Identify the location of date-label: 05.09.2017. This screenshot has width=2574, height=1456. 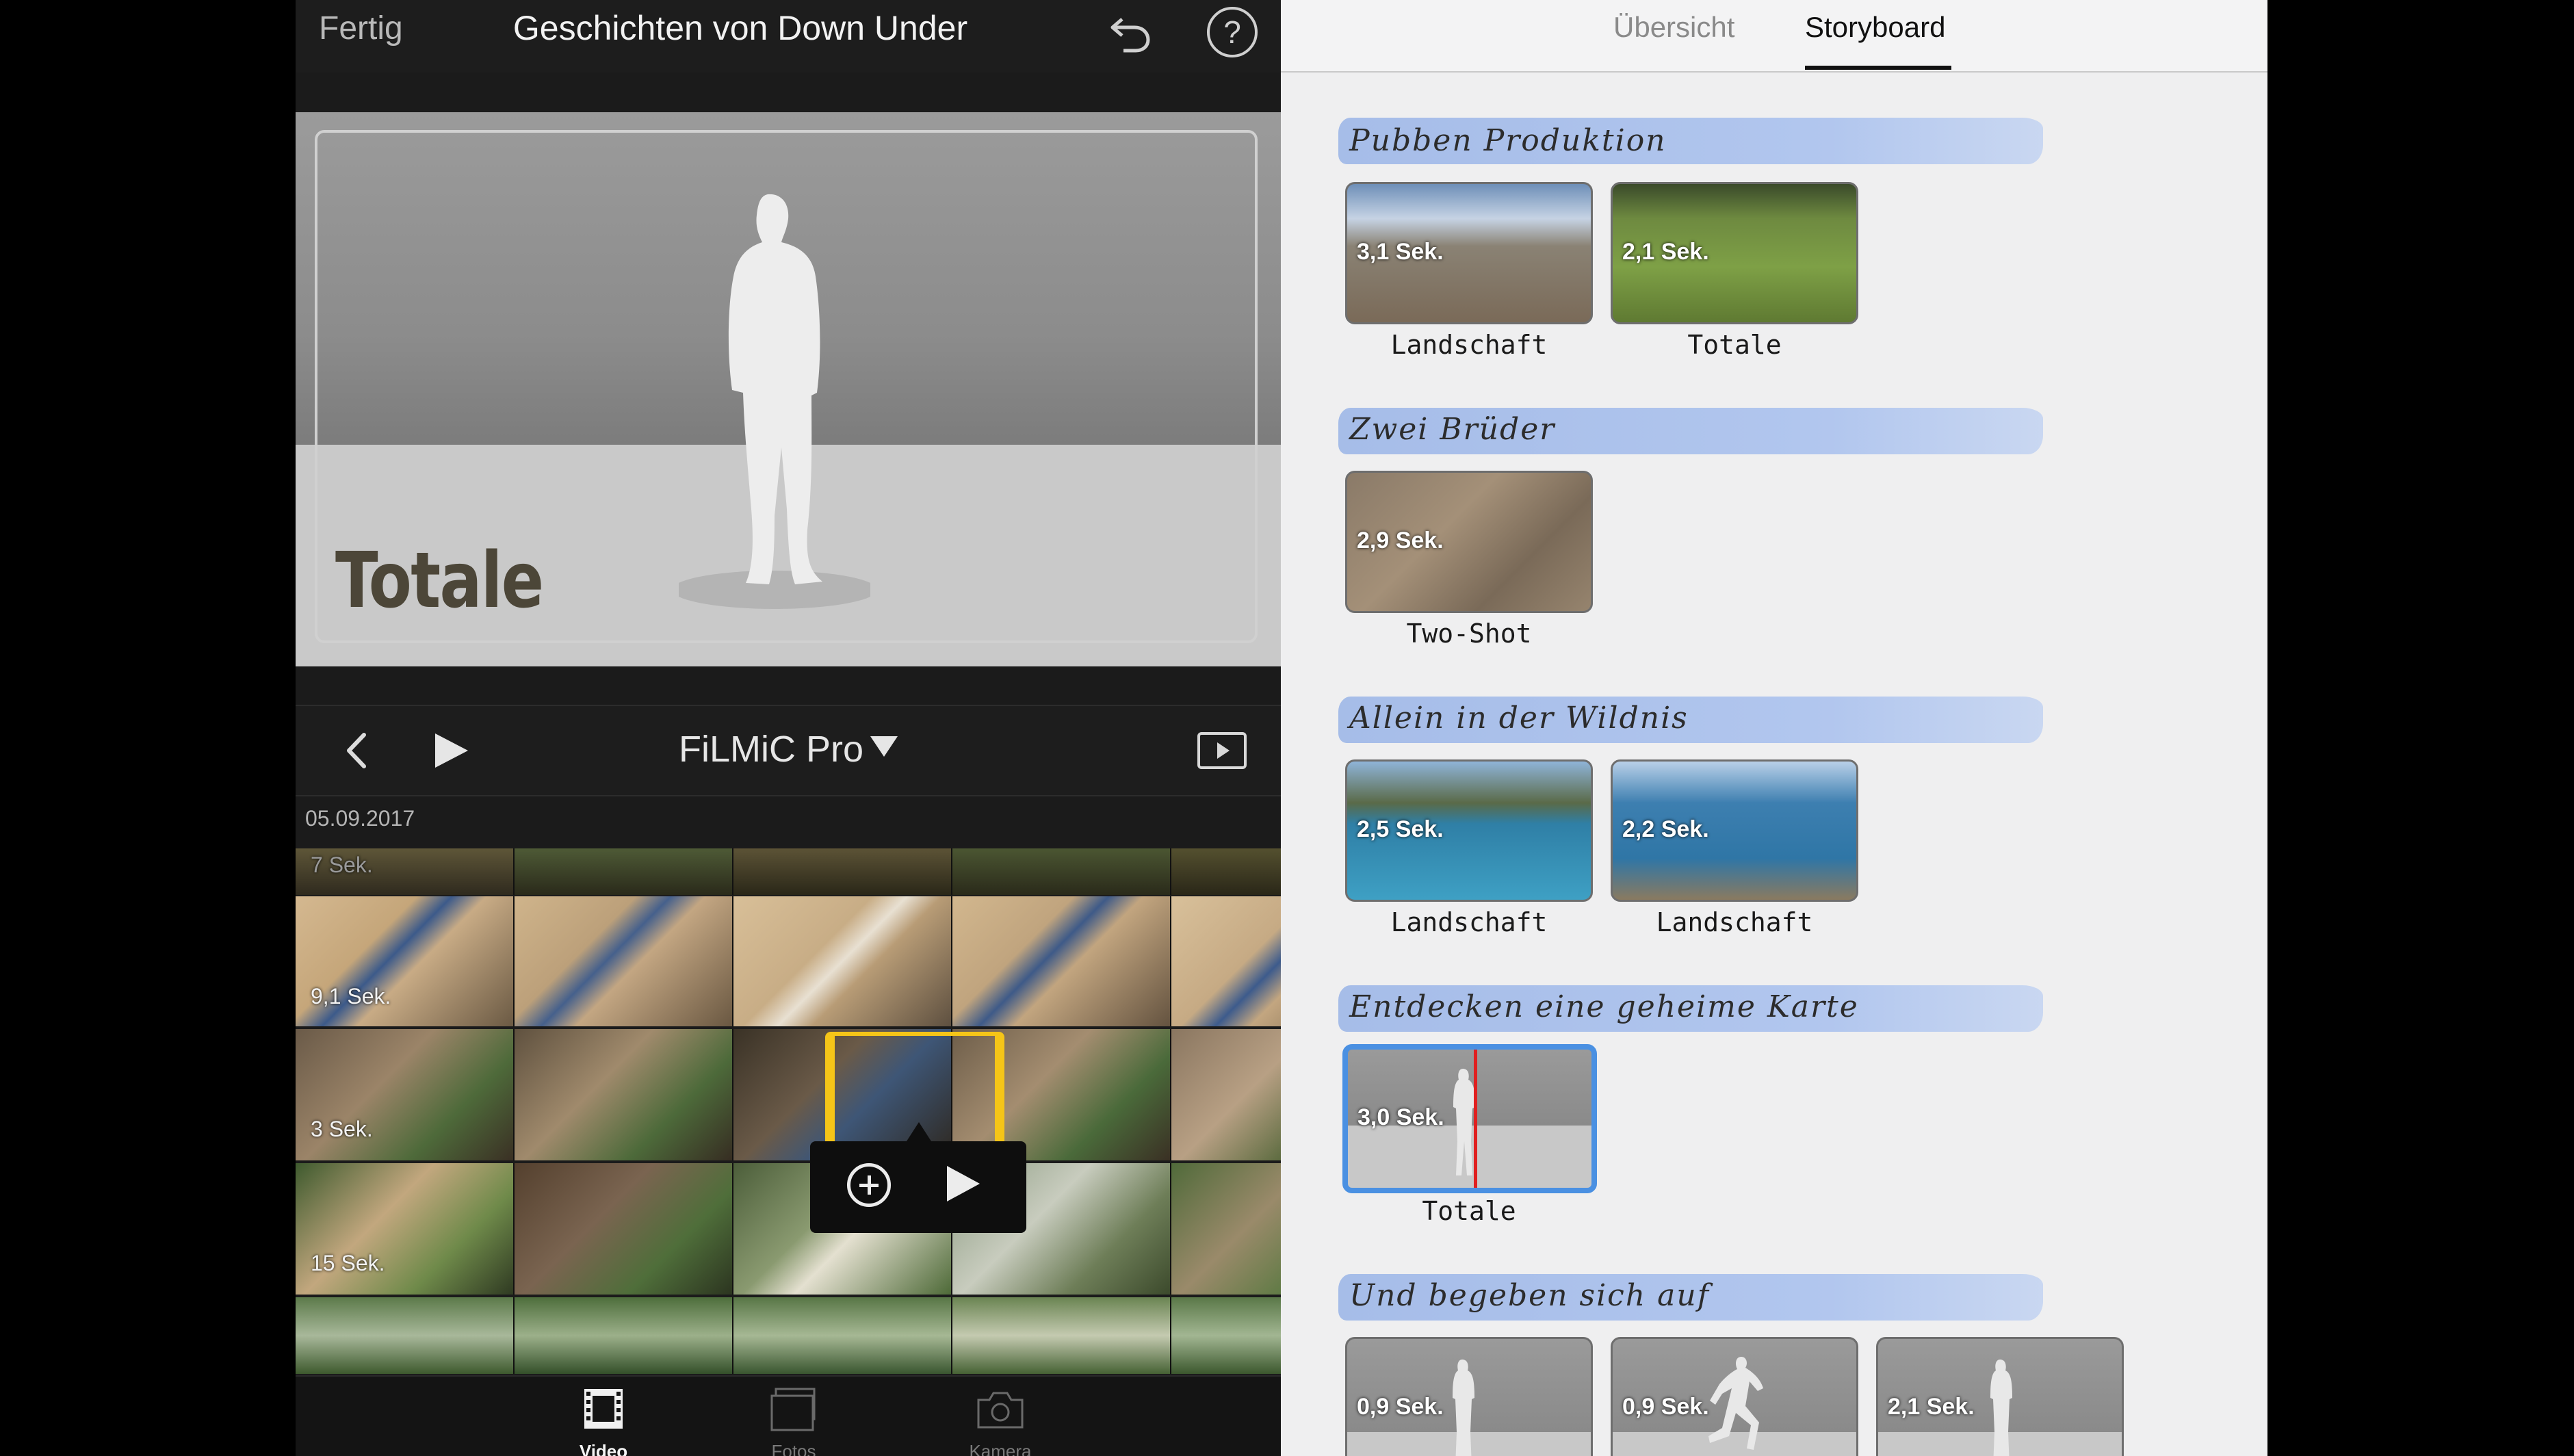
(360, 818).